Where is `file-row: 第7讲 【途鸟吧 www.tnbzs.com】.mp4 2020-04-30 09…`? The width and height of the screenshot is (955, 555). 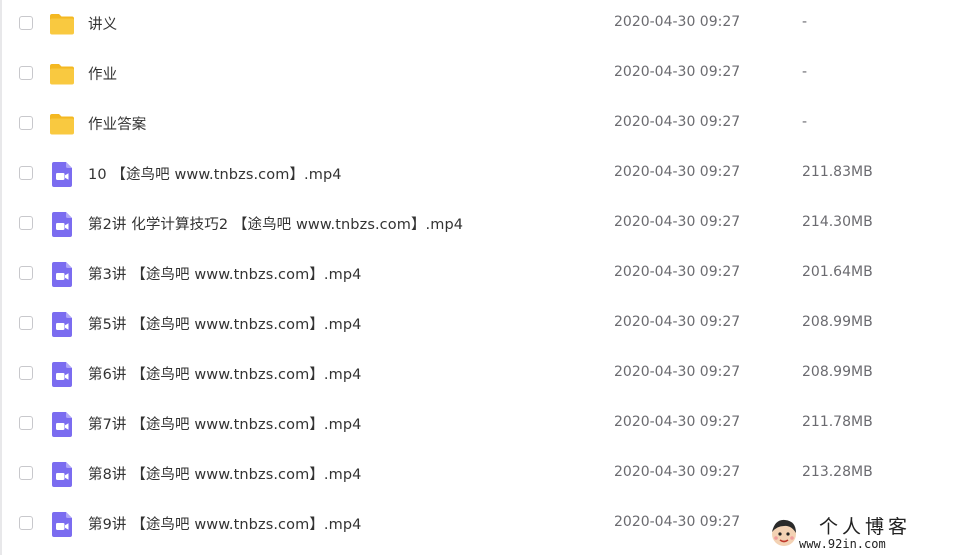 file-row: 第7讲 【途鸟吧 www.tnbzs.com】.mp4 2020-04-30 09… is located at coordinates (478, 425).